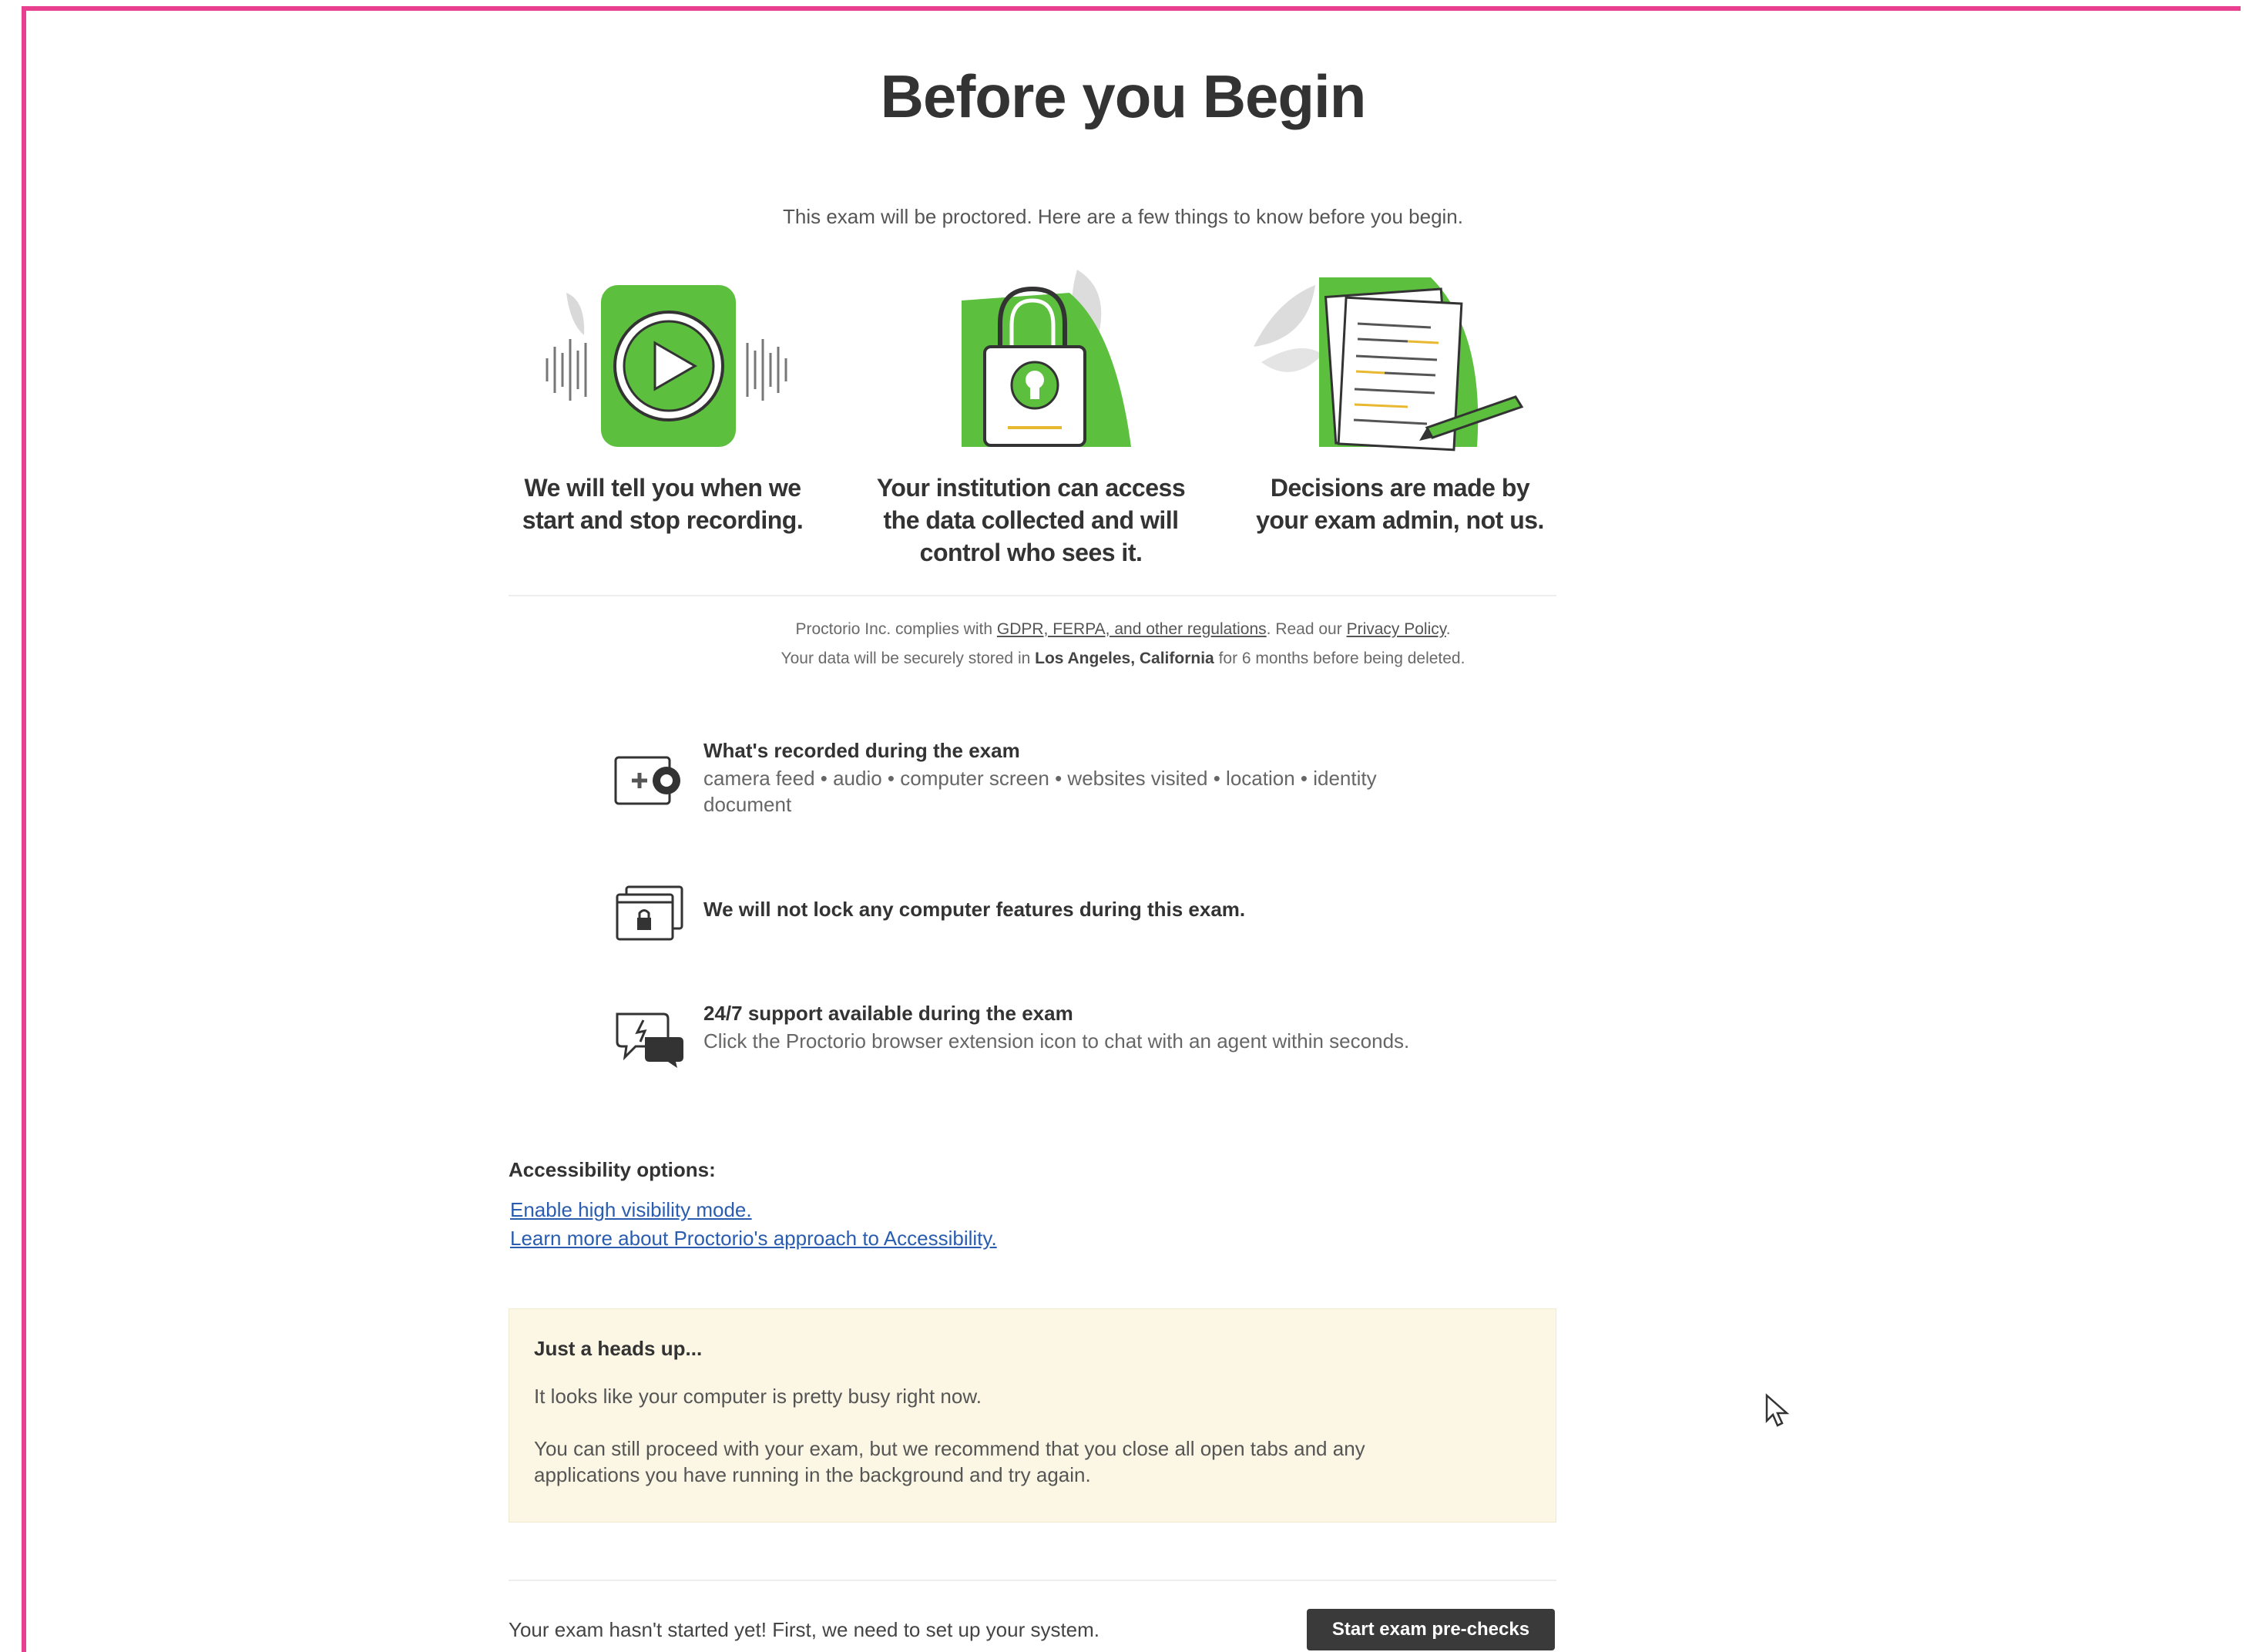 Image resolution: width=2246 pixels, height=1652 pixels. What do you see at coordinates (1047, 359) in the screenshot?
I see `padlock-icon` at bounding box center [1047, 359].